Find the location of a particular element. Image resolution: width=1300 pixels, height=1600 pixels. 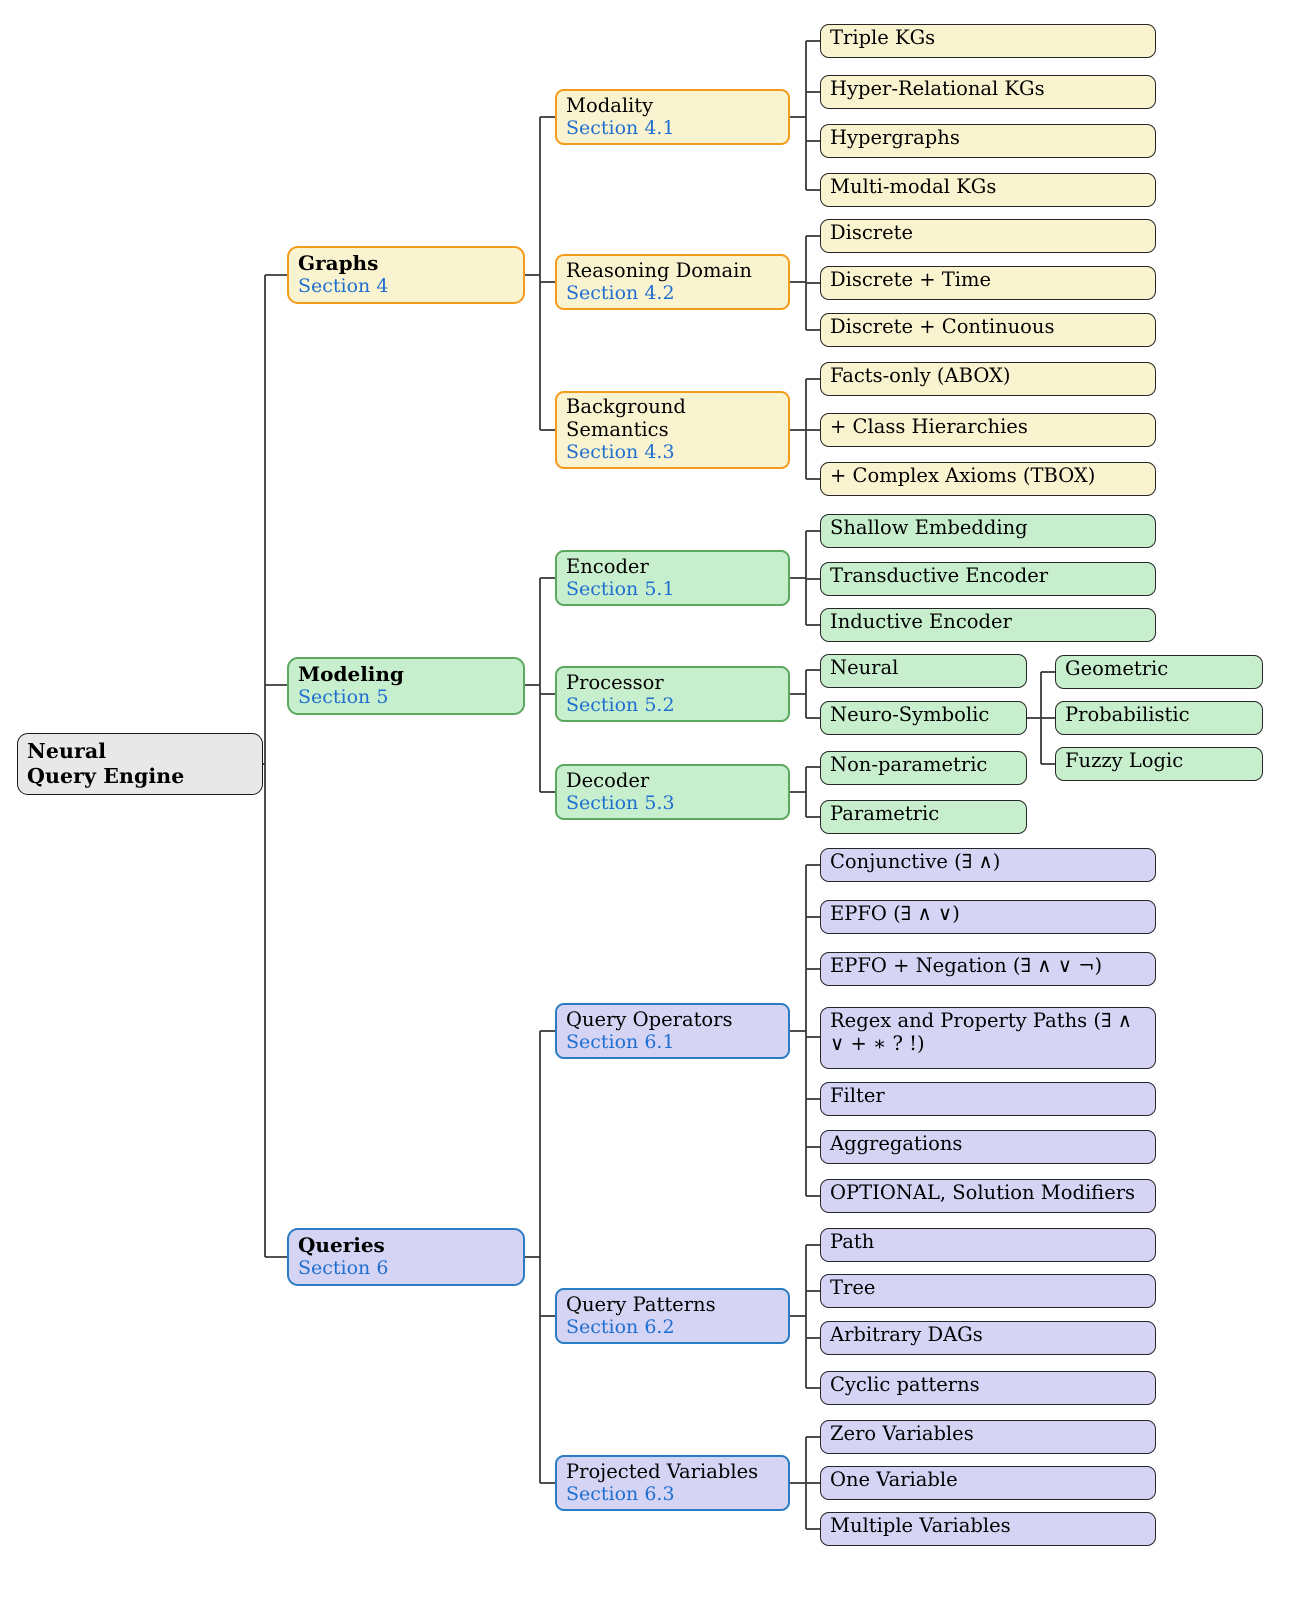

category-node-decoder: Decoder Section 5.3 is located at coordinates (672, 792).